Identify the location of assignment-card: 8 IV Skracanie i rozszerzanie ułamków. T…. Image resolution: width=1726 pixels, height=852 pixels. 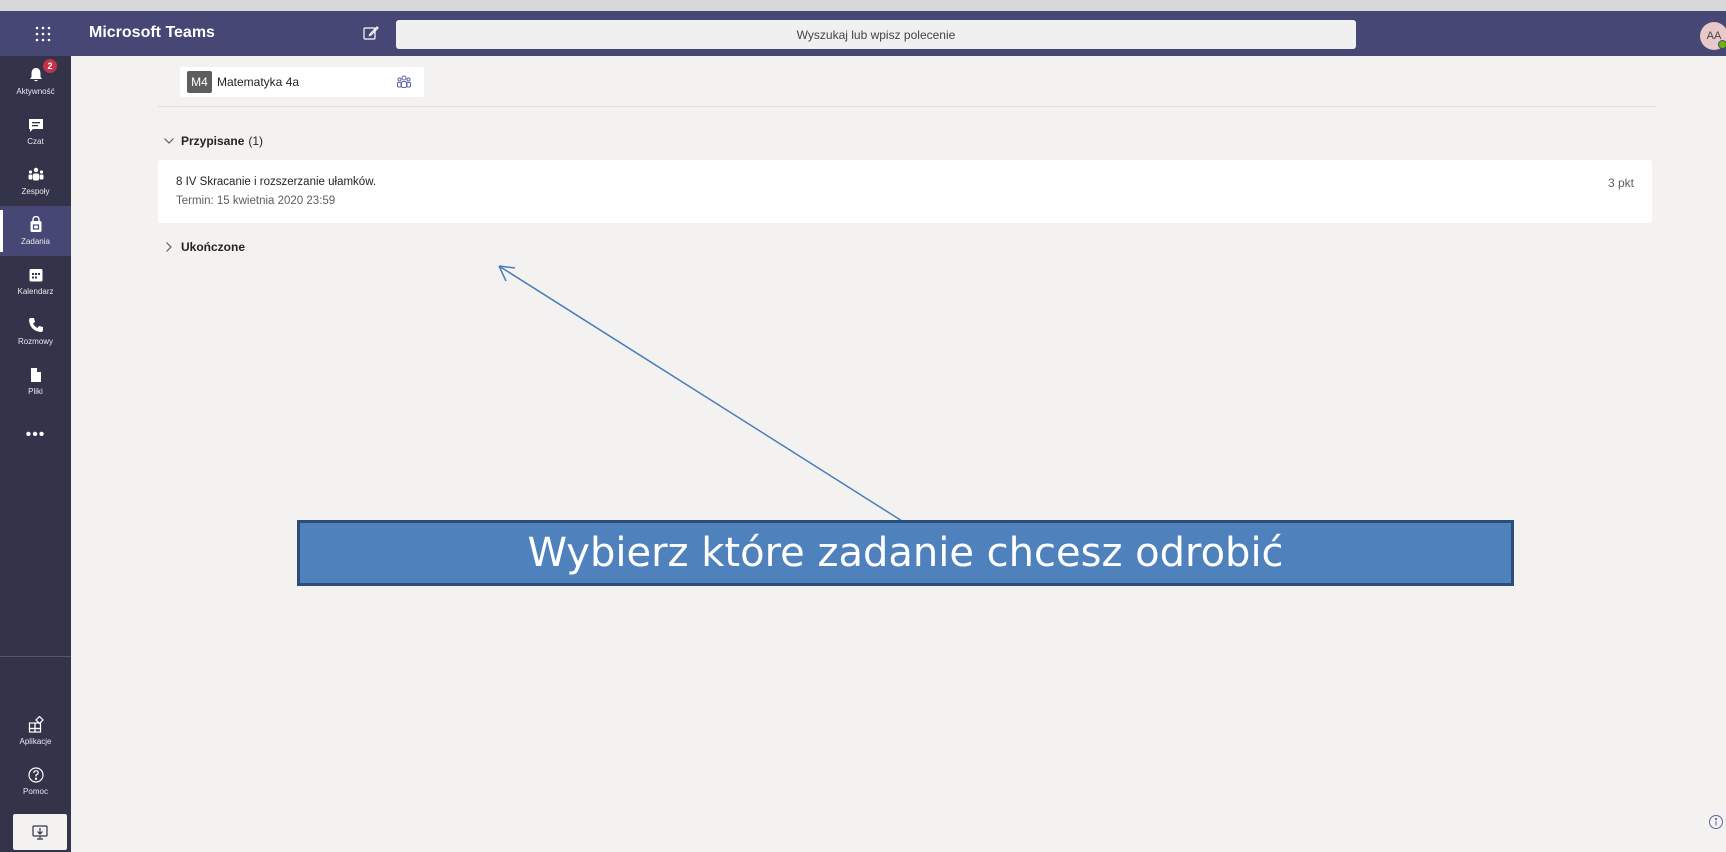
(905, 191).